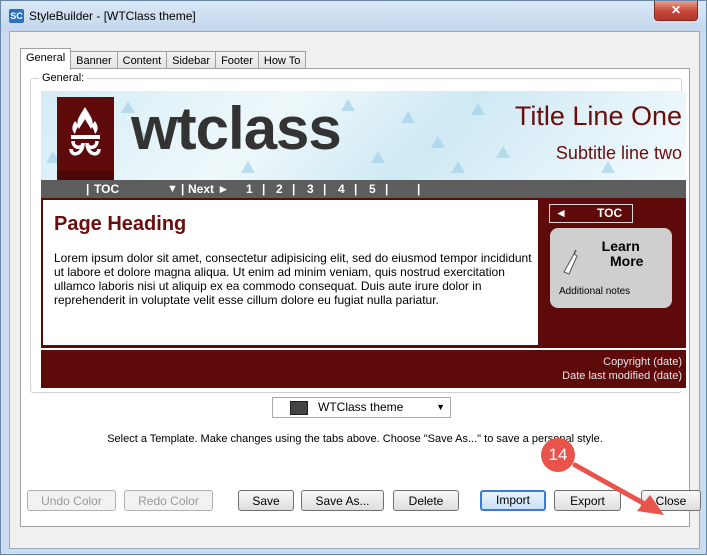  I want to click on nav-toc: TOC, so click(107, 189).